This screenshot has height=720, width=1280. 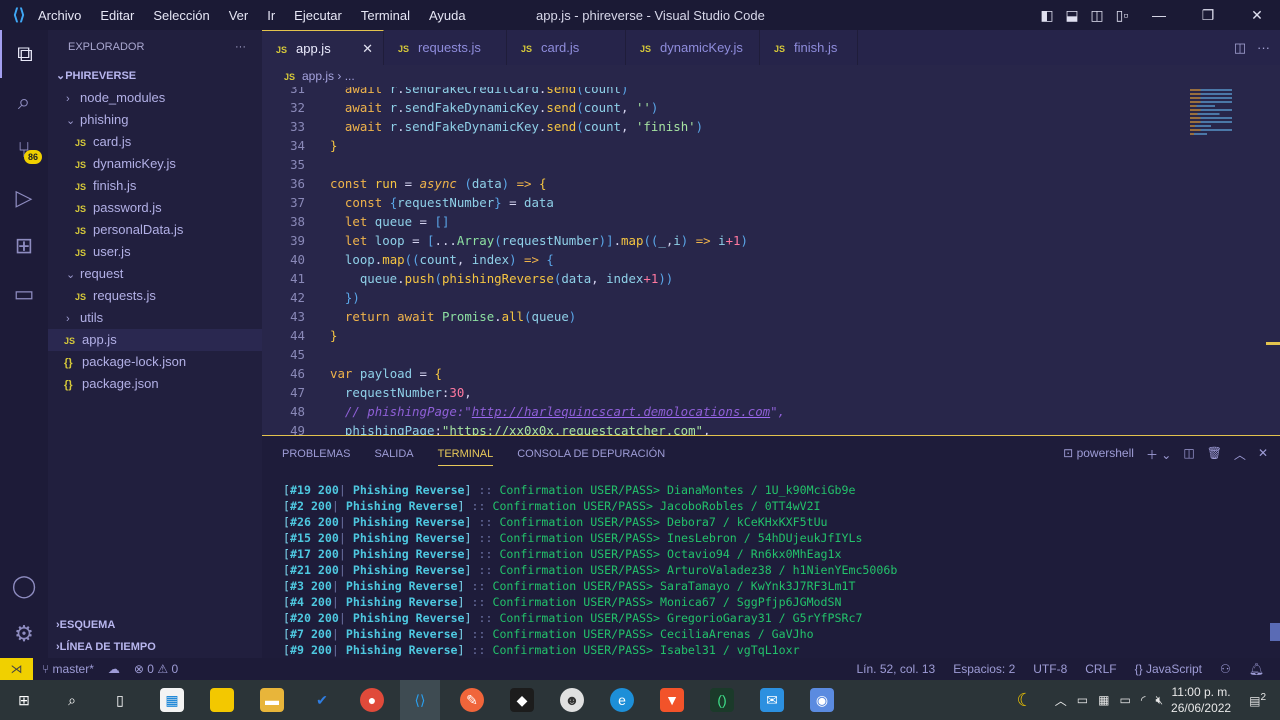 What do you see at coordinates (24, 586) in the screenshot?
I see `account-icon: ◯` at bounding box center [24, 586].